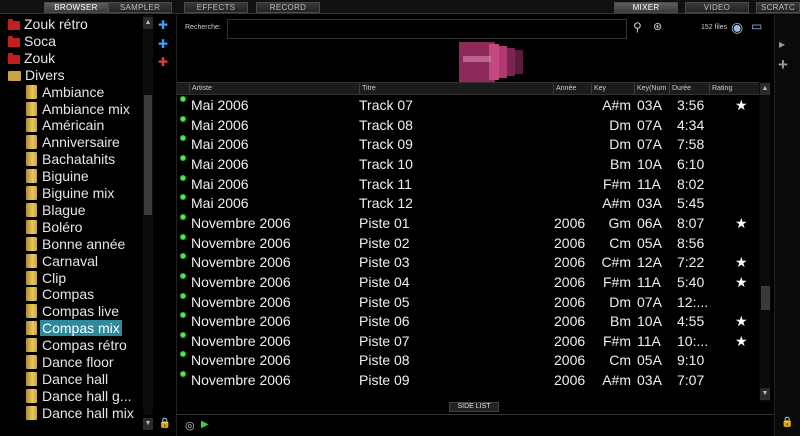 The width and height of the screenshot is (800, 436). What do you see at coordinates (737, 27) in the screenshot?
I see `eye-icon: ◉` at bounding box center [737, 27].